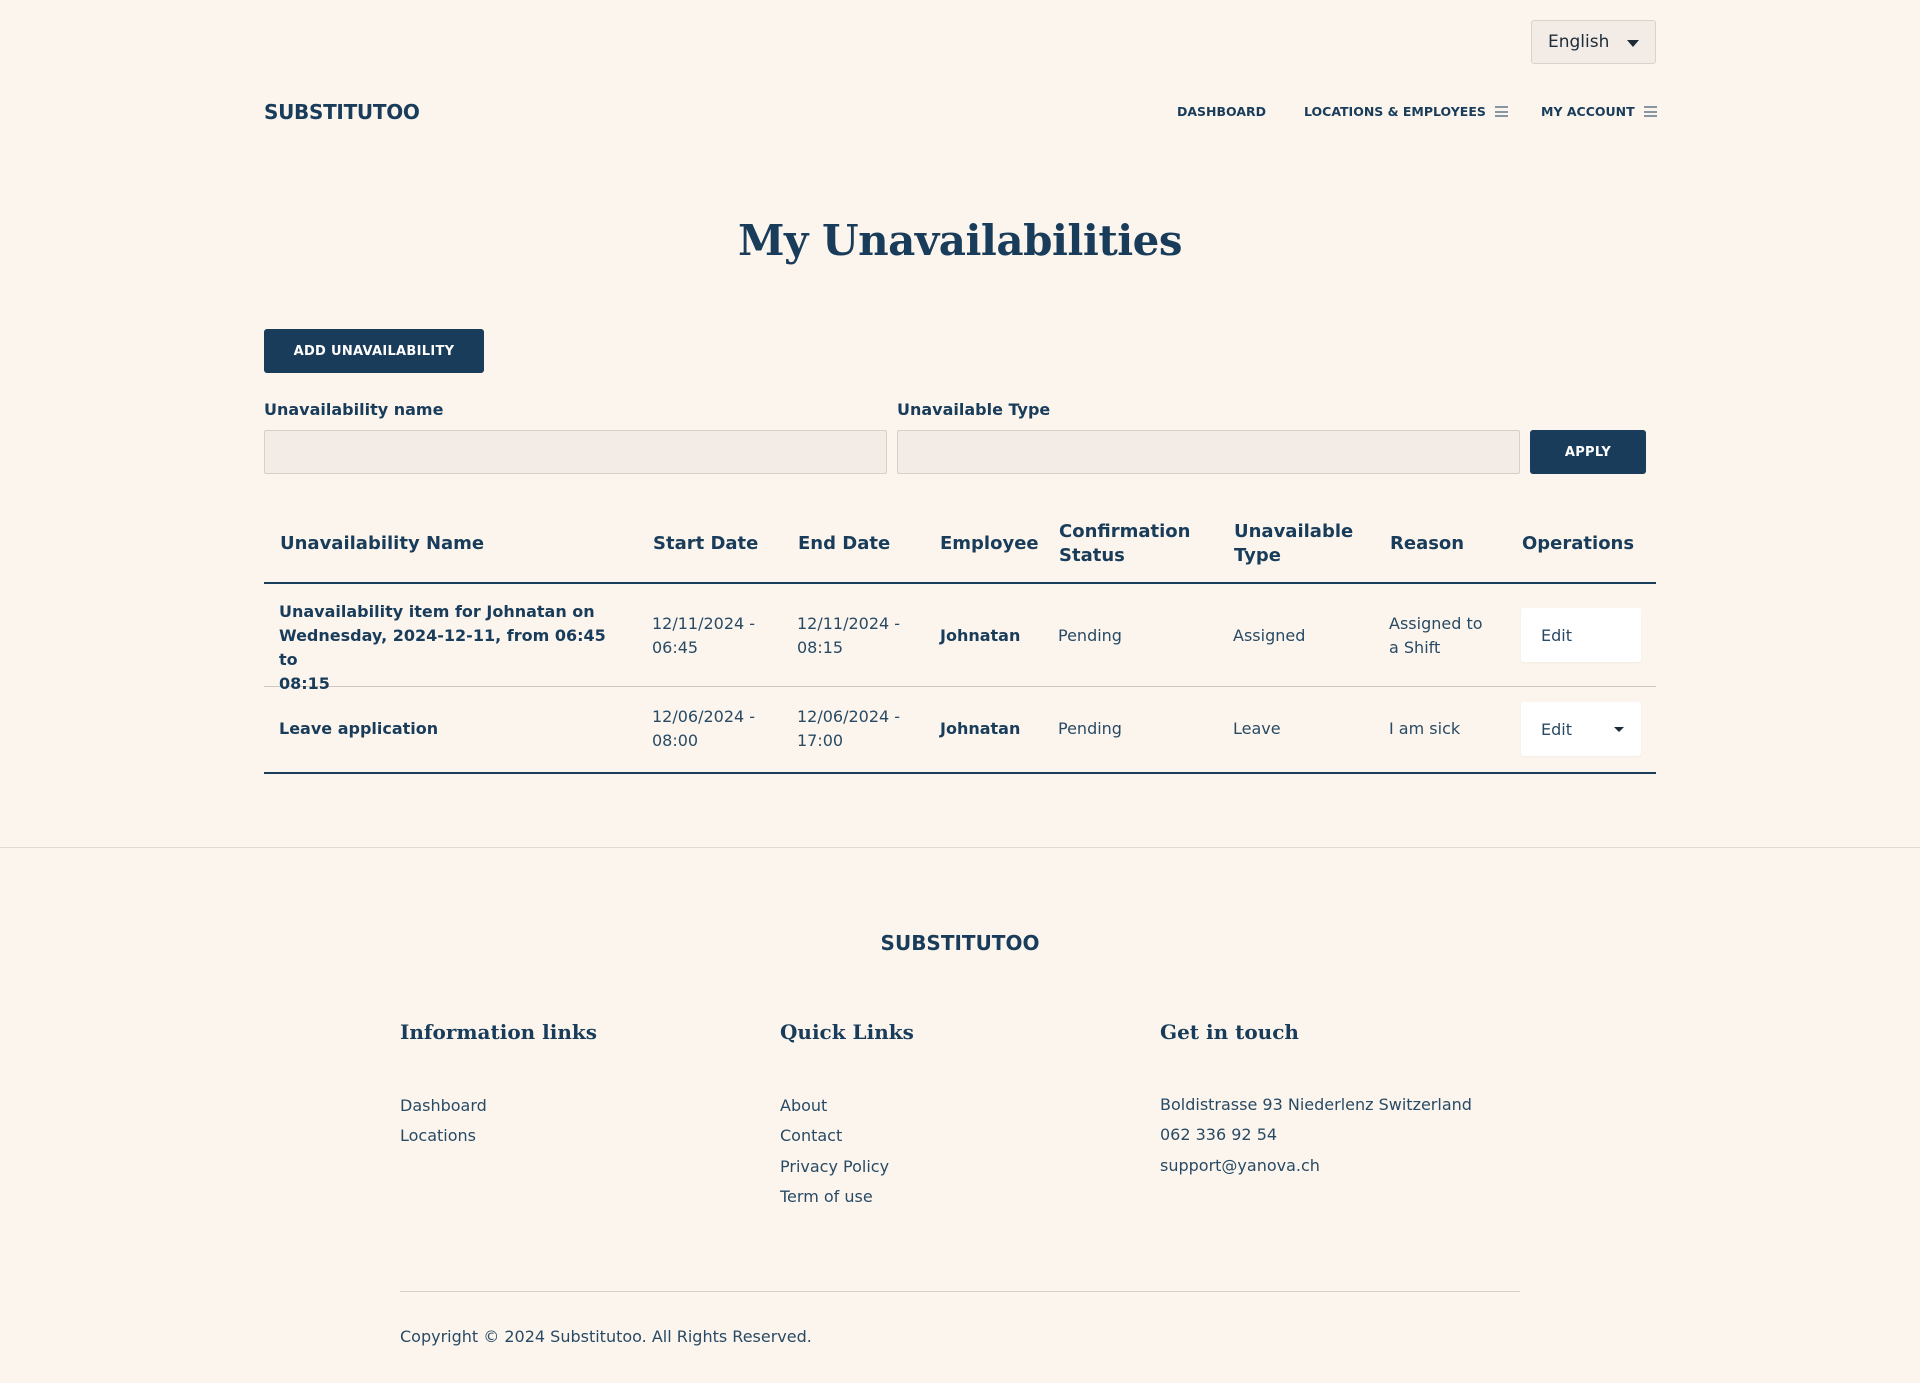  Describe the element at coordinates (342, 112) in the screenshot. I see `header-logo: SUBSTITUTOO` at that location.